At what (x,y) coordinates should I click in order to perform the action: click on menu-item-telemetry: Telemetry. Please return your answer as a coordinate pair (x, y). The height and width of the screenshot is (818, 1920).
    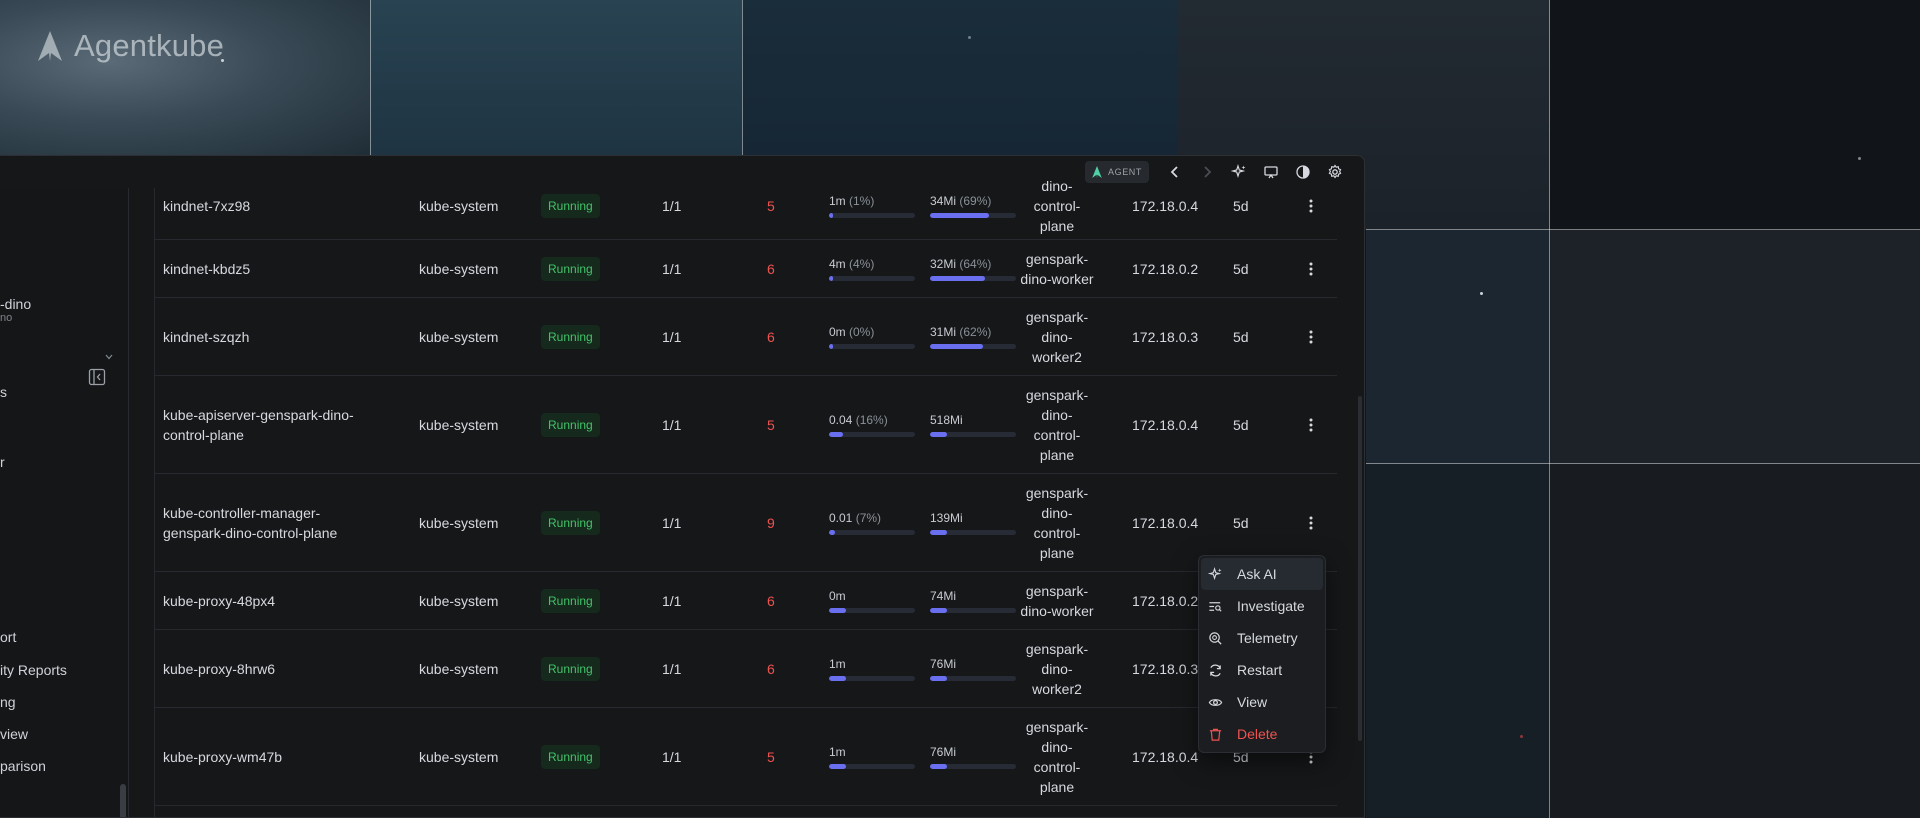
    Looking at the image, I should click on (1262, 638).